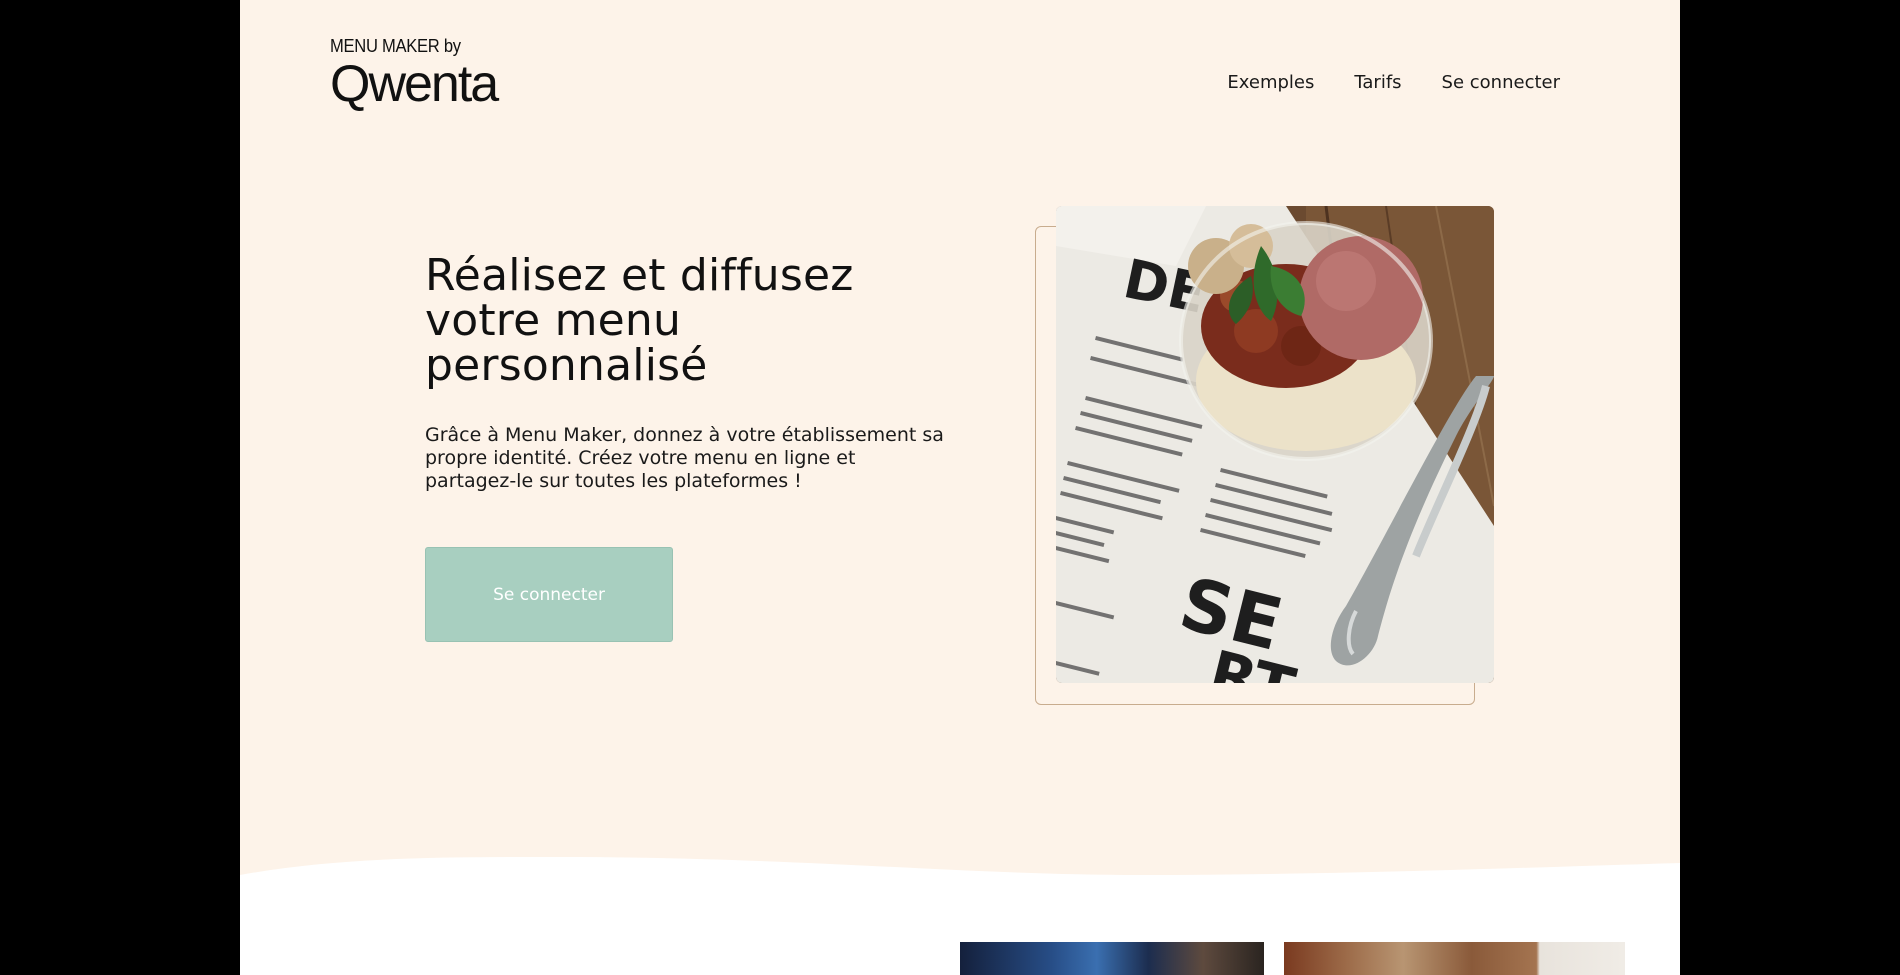 The image size is (1900, 975). What do you see at coordinates (414, 84) in the screenshot?
I see `brand-name: Qwenta` at bounding box center [414, 84].